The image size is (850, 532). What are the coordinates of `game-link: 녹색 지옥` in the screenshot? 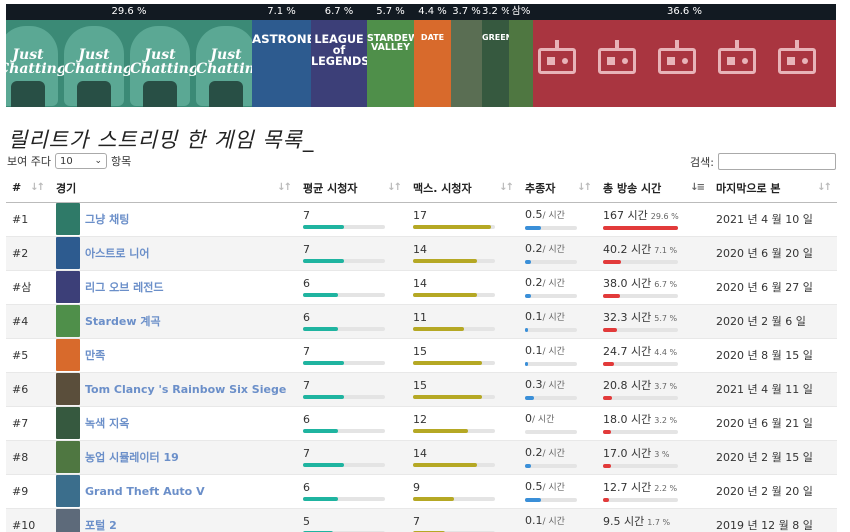 It's located at (107, 423).